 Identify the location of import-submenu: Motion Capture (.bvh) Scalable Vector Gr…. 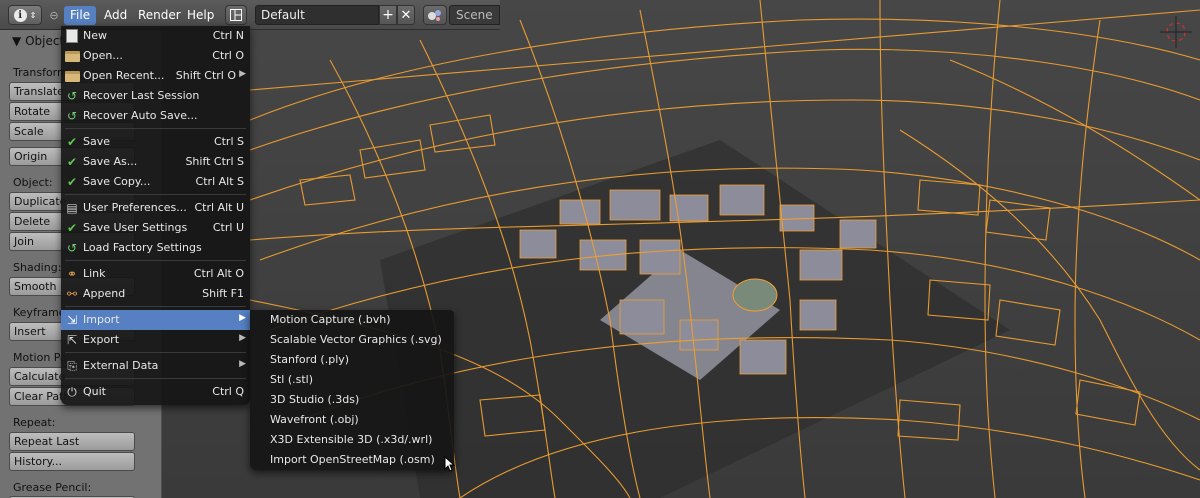
(352, 390).